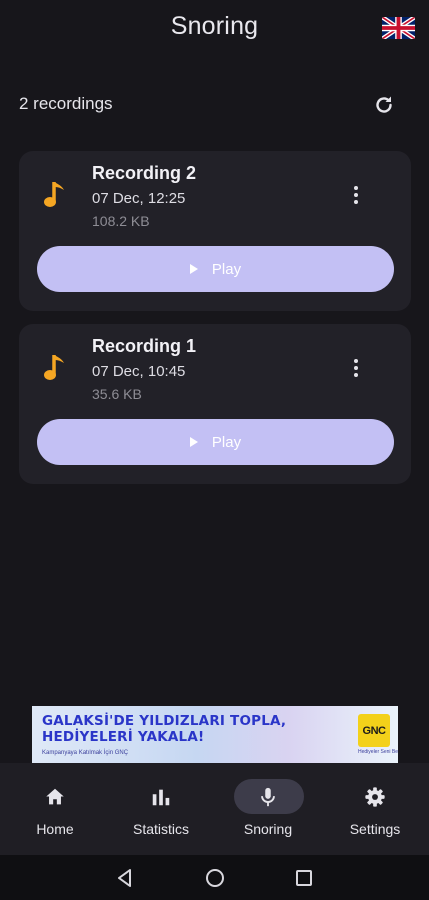  Describe the element at coordinates (117, 394) in the screenshot. I see `recording-size: 35.6 KB` at that location.